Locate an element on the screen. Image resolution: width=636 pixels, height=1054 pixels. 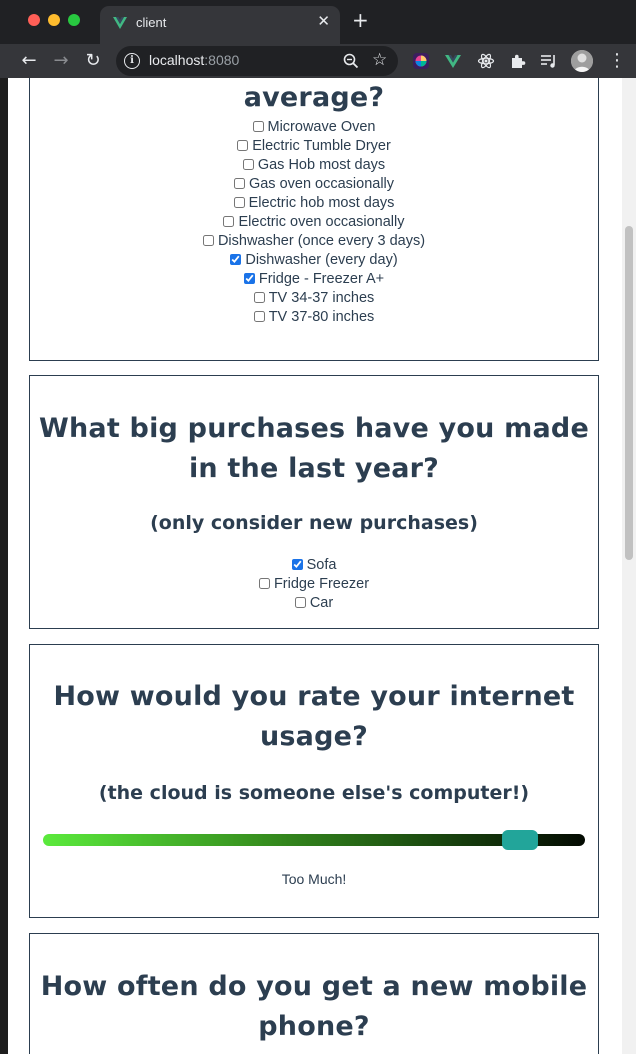
option-label: Sofa is located at coordinates (322, 565).